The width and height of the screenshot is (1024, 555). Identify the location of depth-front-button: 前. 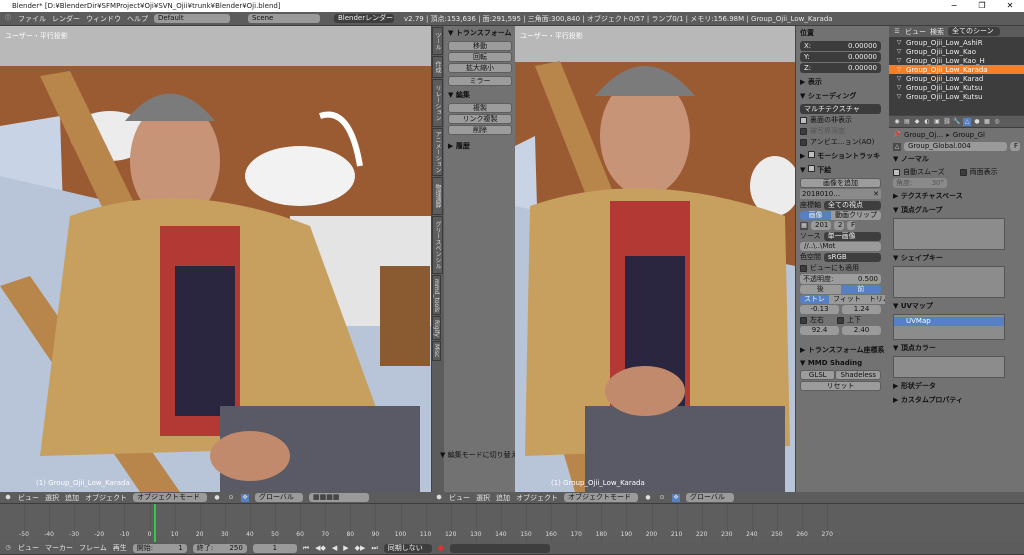
(860, 289).